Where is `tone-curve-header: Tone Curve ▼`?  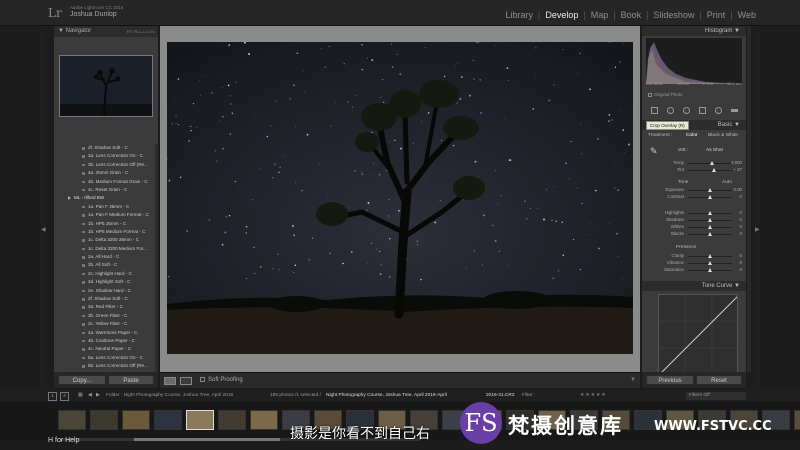
tone-curve-header: Tone Curve ▼ is located at coordinates (694, 286).